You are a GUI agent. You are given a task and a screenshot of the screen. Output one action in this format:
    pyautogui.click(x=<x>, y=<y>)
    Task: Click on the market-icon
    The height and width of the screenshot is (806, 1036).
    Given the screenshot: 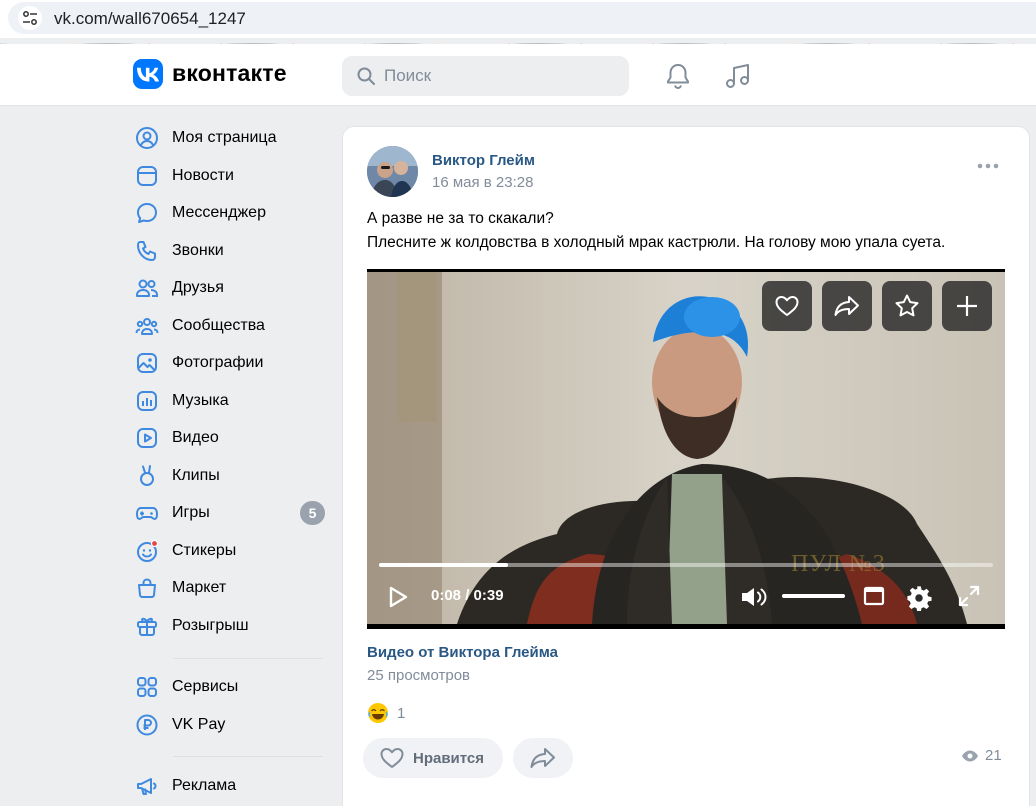 What is the action you would take?
    pyautogui.click(x=147, y=588)
    